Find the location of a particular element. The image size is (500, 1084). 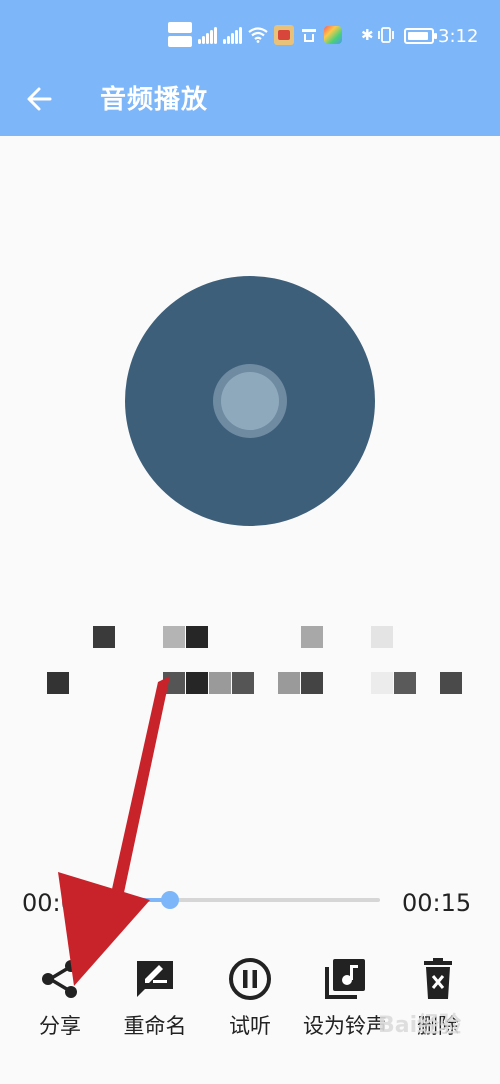

back-button is located at coordinates (39, 99).